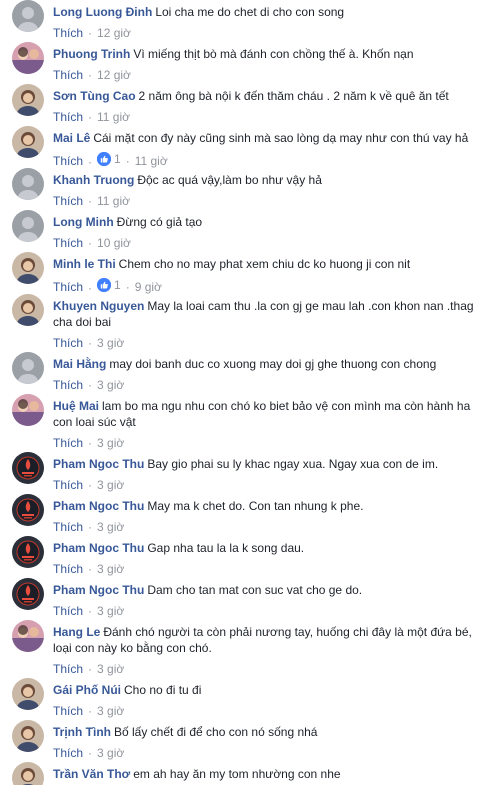 Image resolution: width=492 pixels, height=785 pixels. Describe the element at coordinates (114, 243) in the screenshot. I see `comment-timestamp: 10 giờ` at that location.